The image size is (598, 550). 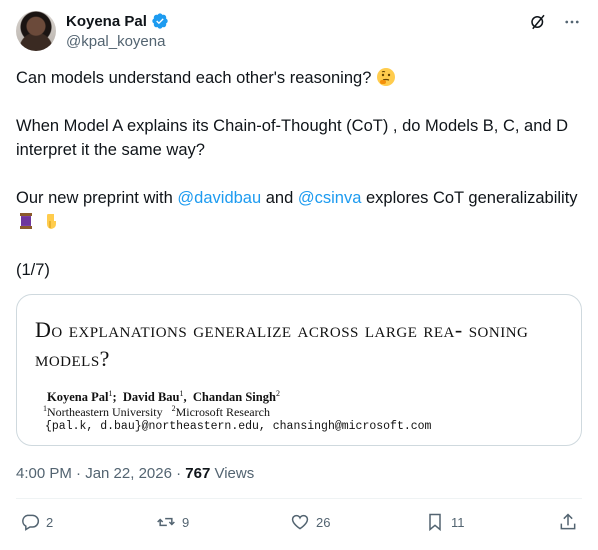 I want to click on paper-affil-2: Microsoft Research, so click(x=222, y=412).